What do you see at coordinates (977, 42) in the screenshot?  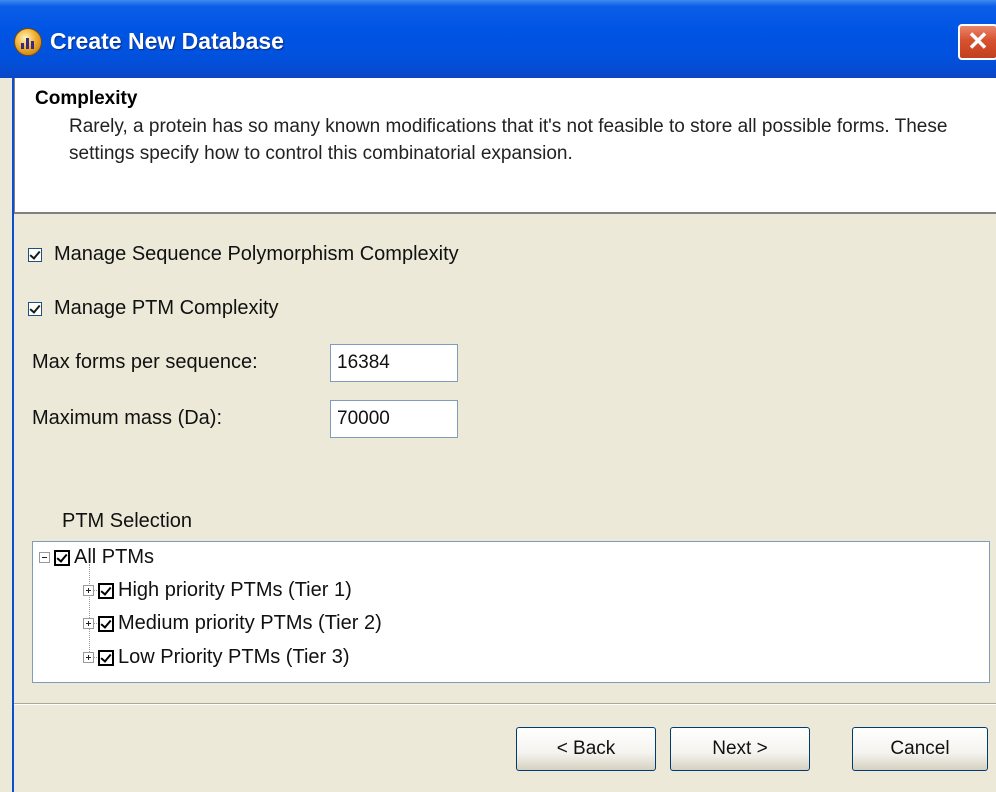 I see `close-button: ✕` at bounding box center [977, 42].